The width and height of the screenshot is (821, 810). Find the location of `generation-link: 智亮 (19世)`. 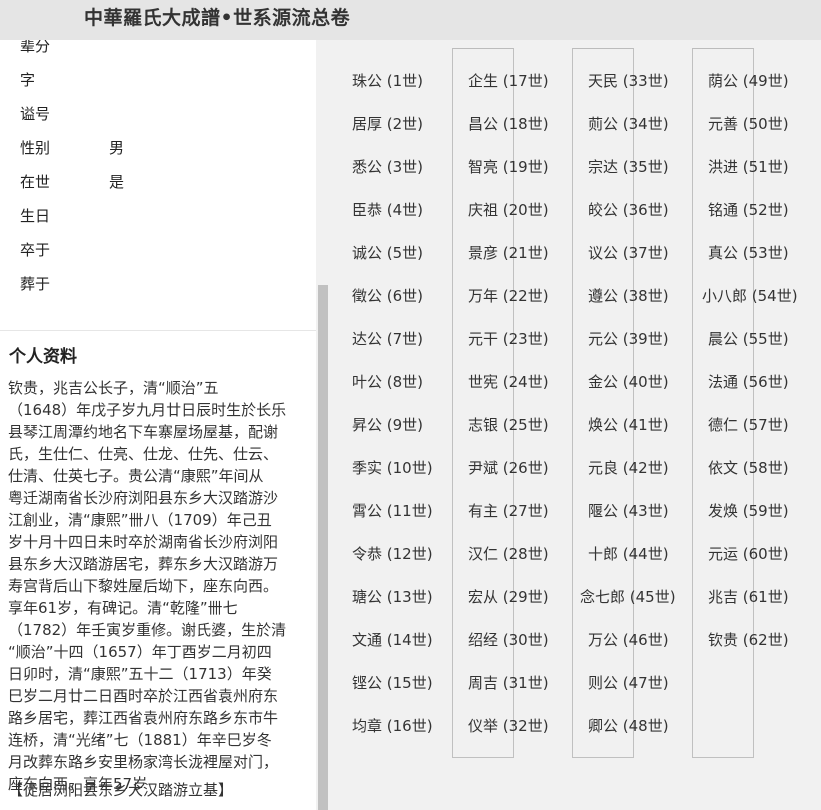

generation-link: 智亮 (19世) is located at coordinates (508, 166).